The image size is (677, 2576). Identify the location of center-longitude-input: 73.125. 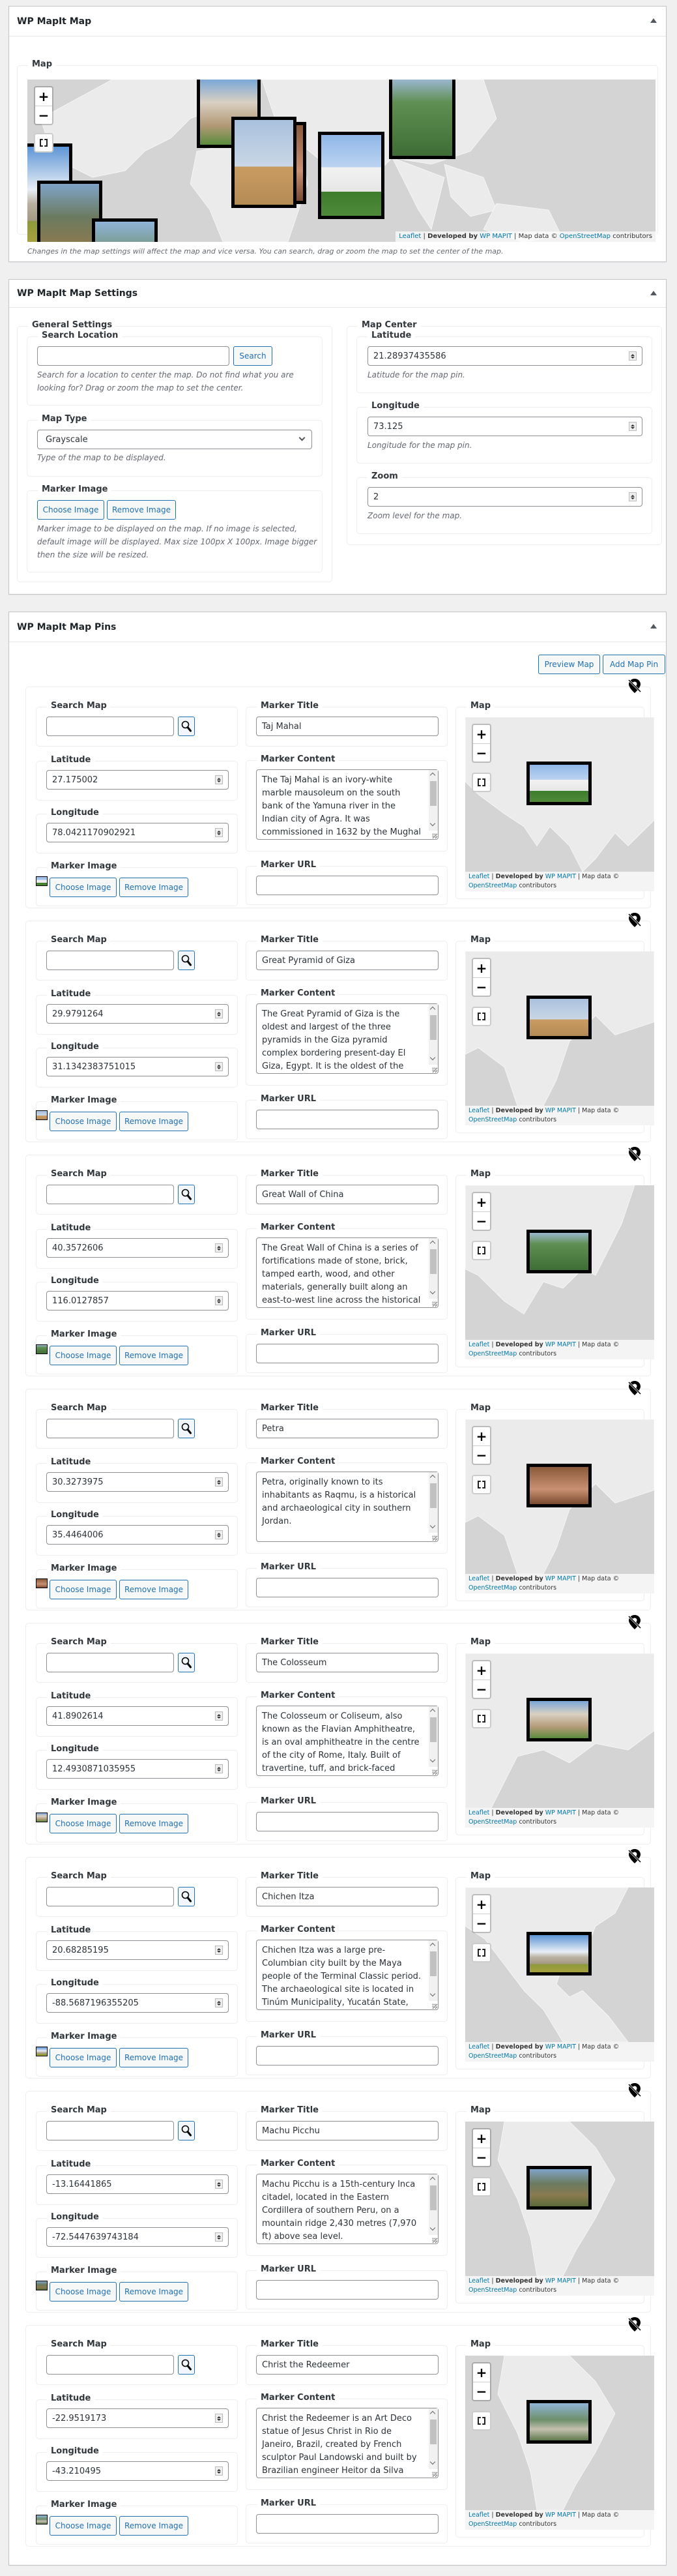
(505, 426).